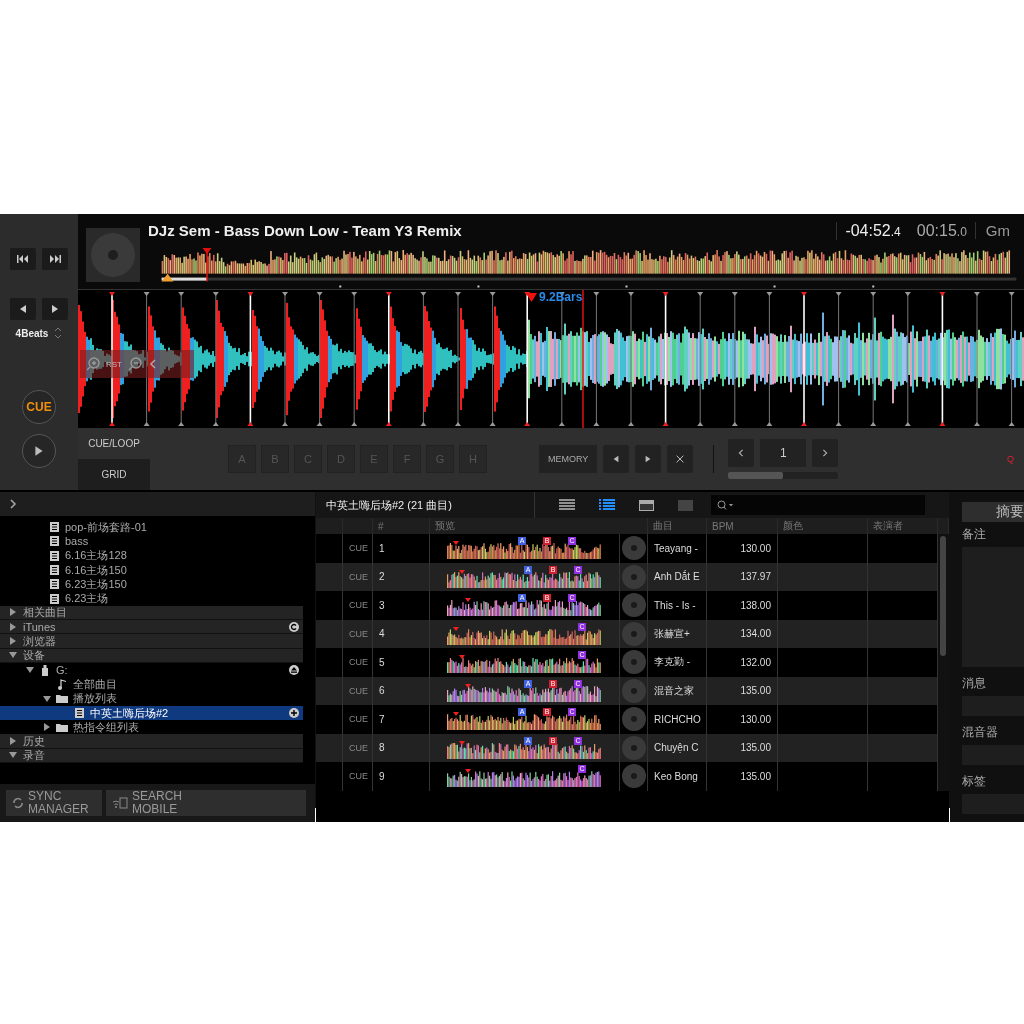 The image size is (1024, 1024). Describe the element at coordinates (39, 407) in the screenshot. I see `cue-button: CUE` at that location.